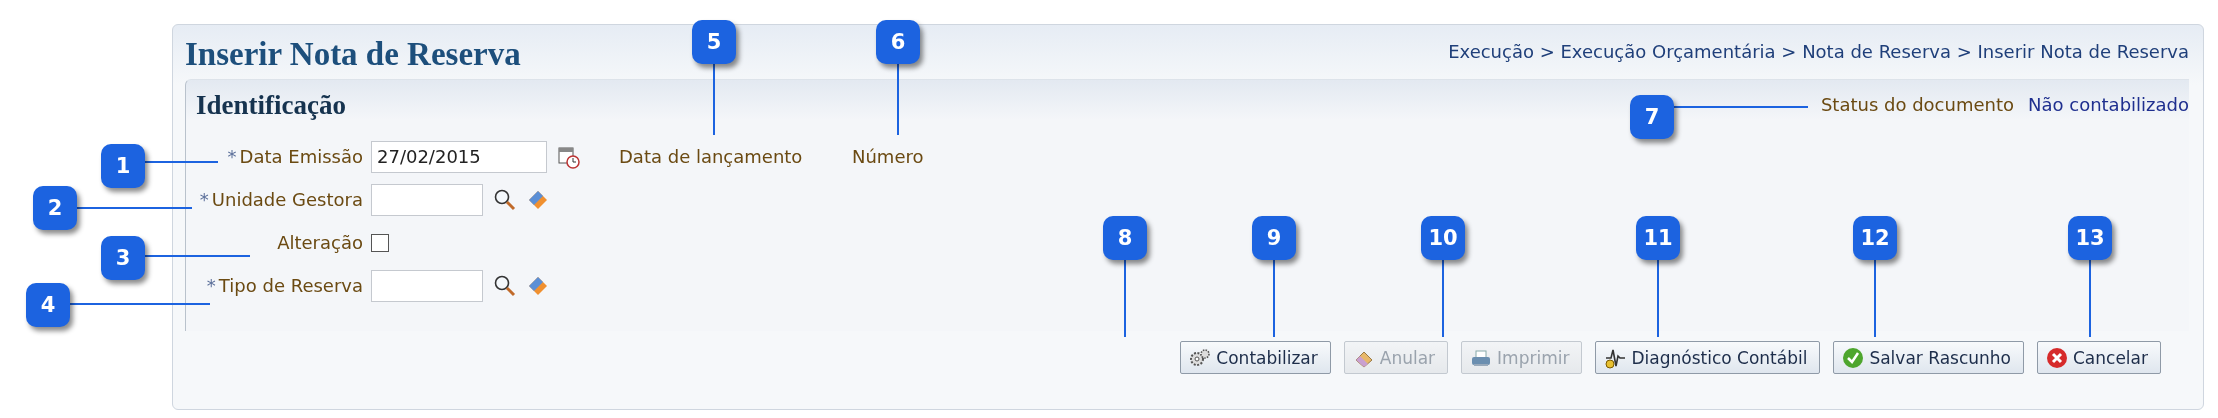  Describe the element at coordinates (287, 199) in the screenshot. I see `field-label: Unidade Gestora` at that location.